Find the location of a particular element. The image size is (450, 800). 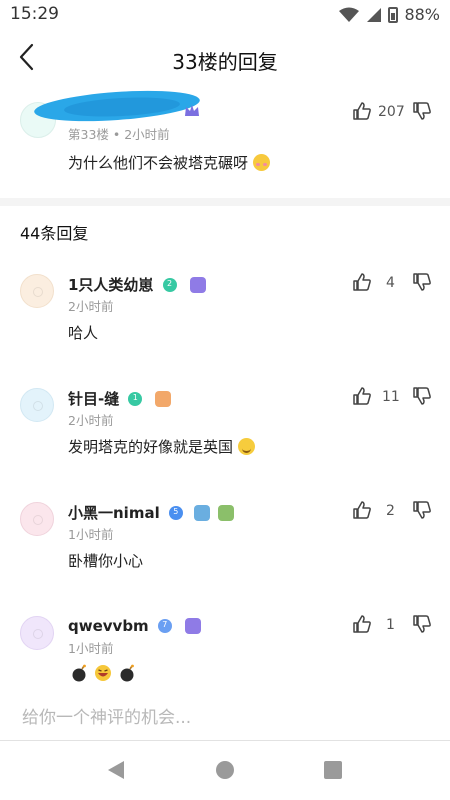

like-count: 1 is located at coordinates (390, 625).